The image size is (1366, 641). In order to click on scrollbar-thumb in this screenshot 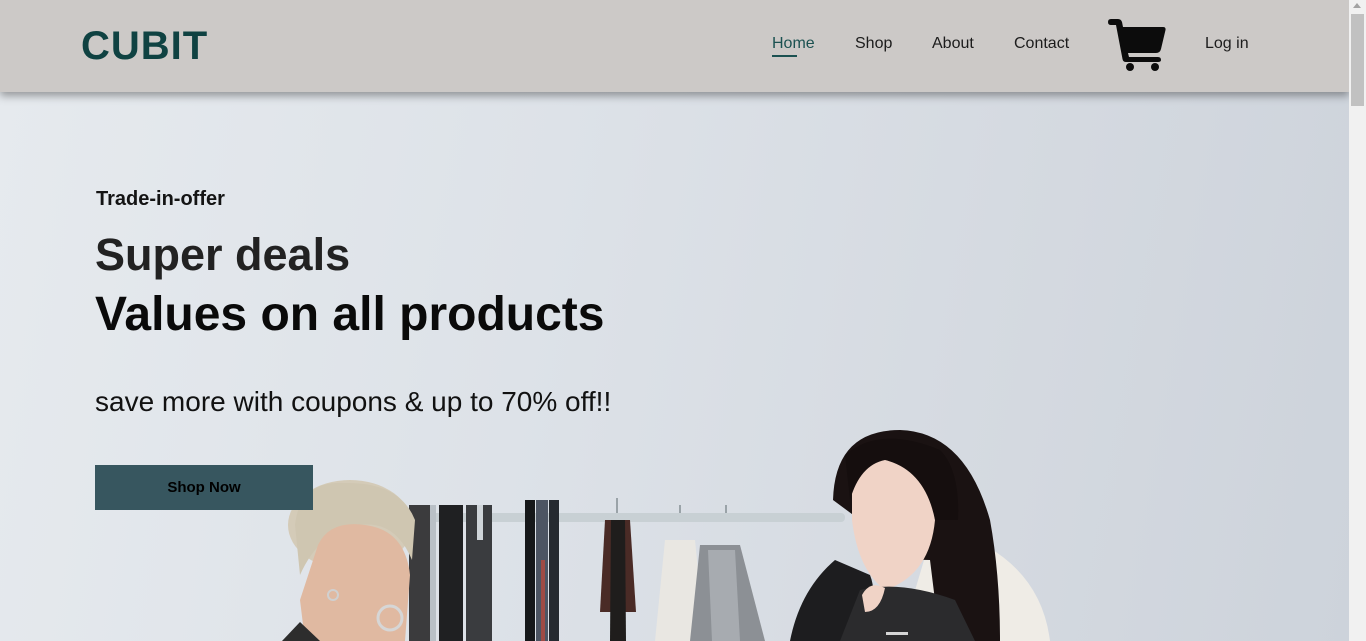, I will do `click(1357, 60)`.